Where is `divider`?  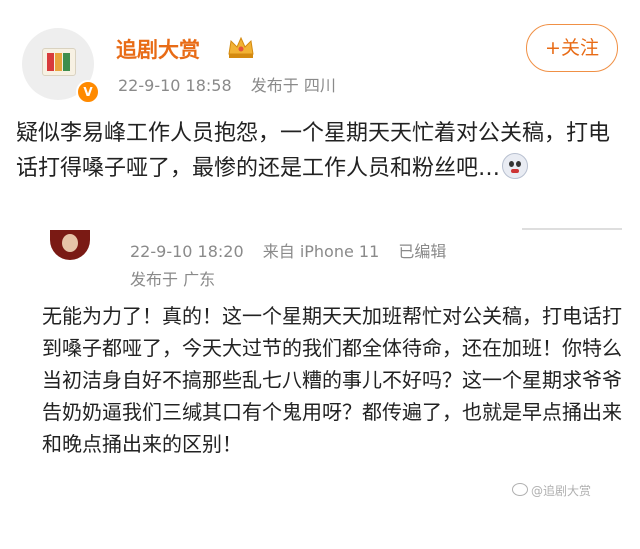 divider is located at coordinates (572, 229).